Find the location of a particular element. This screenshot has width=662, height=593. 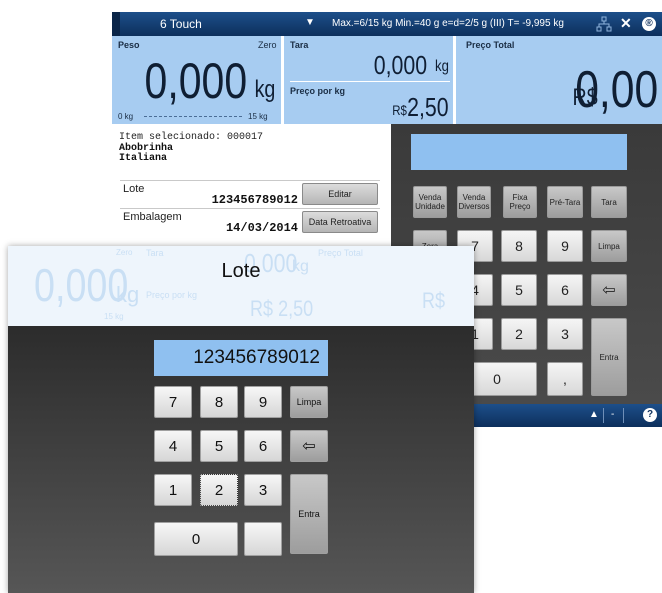

scale-name: 6 Touch is located at coordinates (181, 24).